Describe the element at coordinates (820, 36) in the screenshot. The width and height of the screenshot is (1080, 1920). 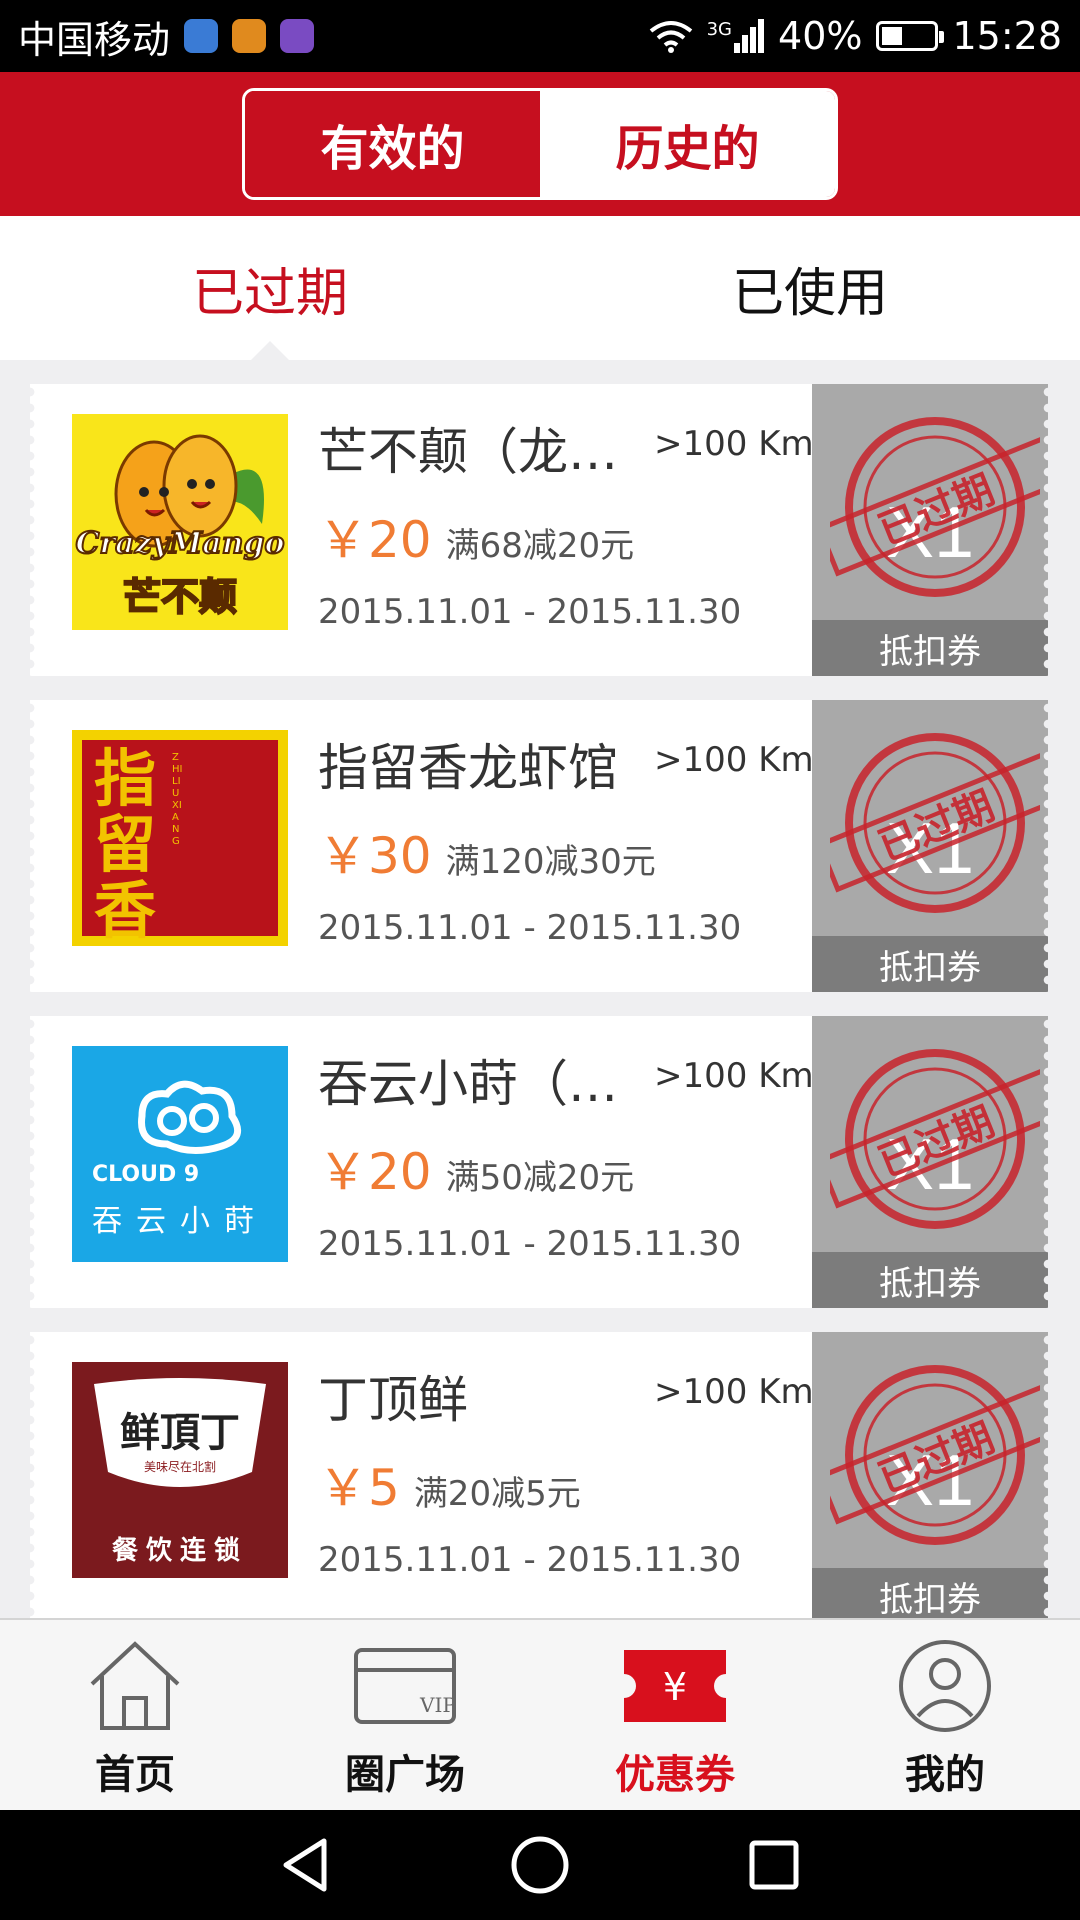
I see `battery-percent: 40%` at that location.